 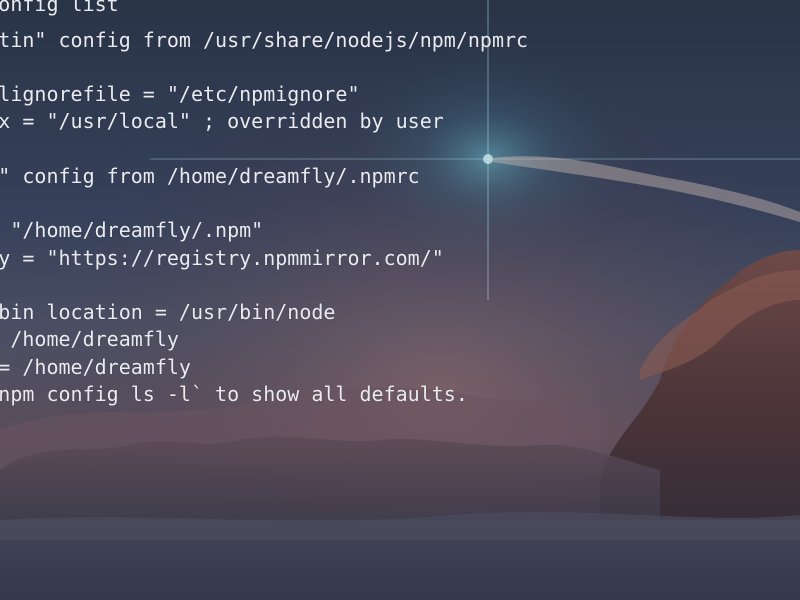 What do you see at coordinates (168, 312) in the screenshot?
I see `terminal-line: ; node bin location = /usr/bin/node` at bounding box center [168, 312].